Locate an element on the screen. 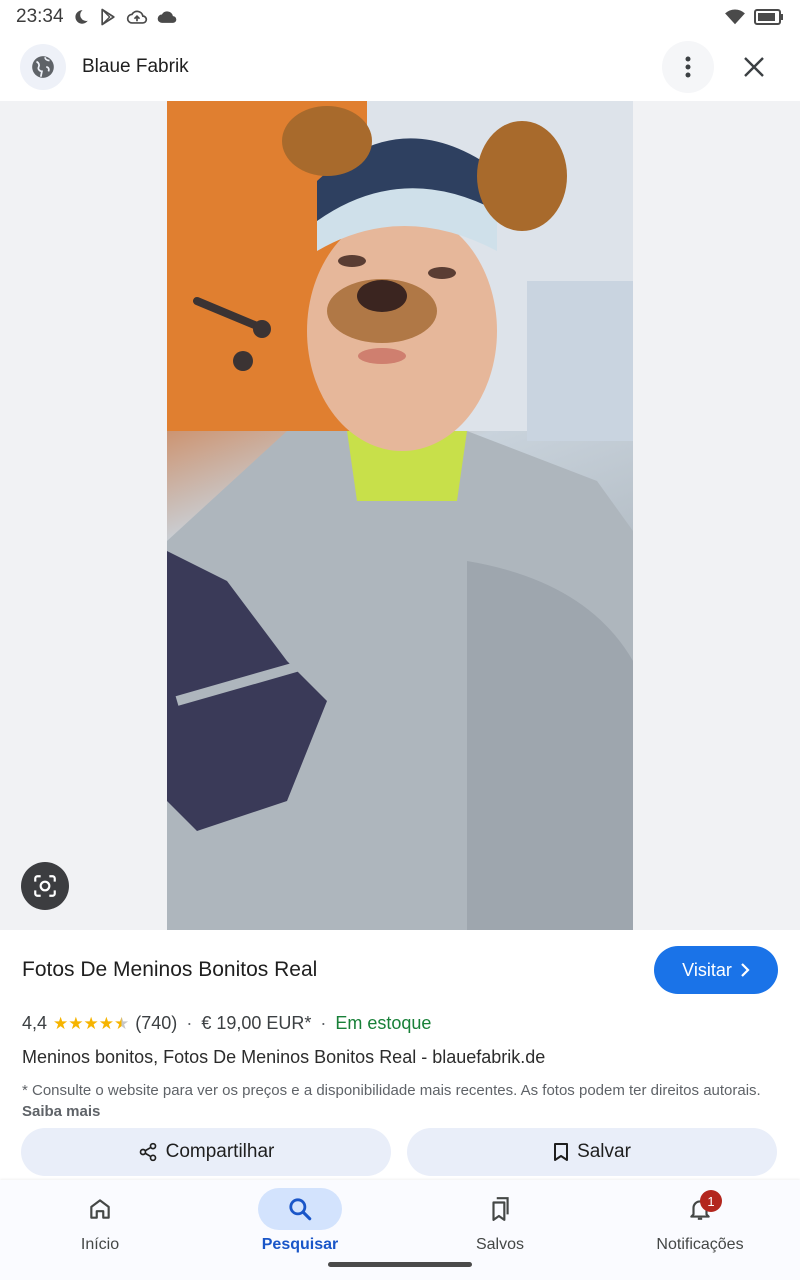 This screenshot has height=1280, width=800. wifi-icon is located at coordinates (735, 17).